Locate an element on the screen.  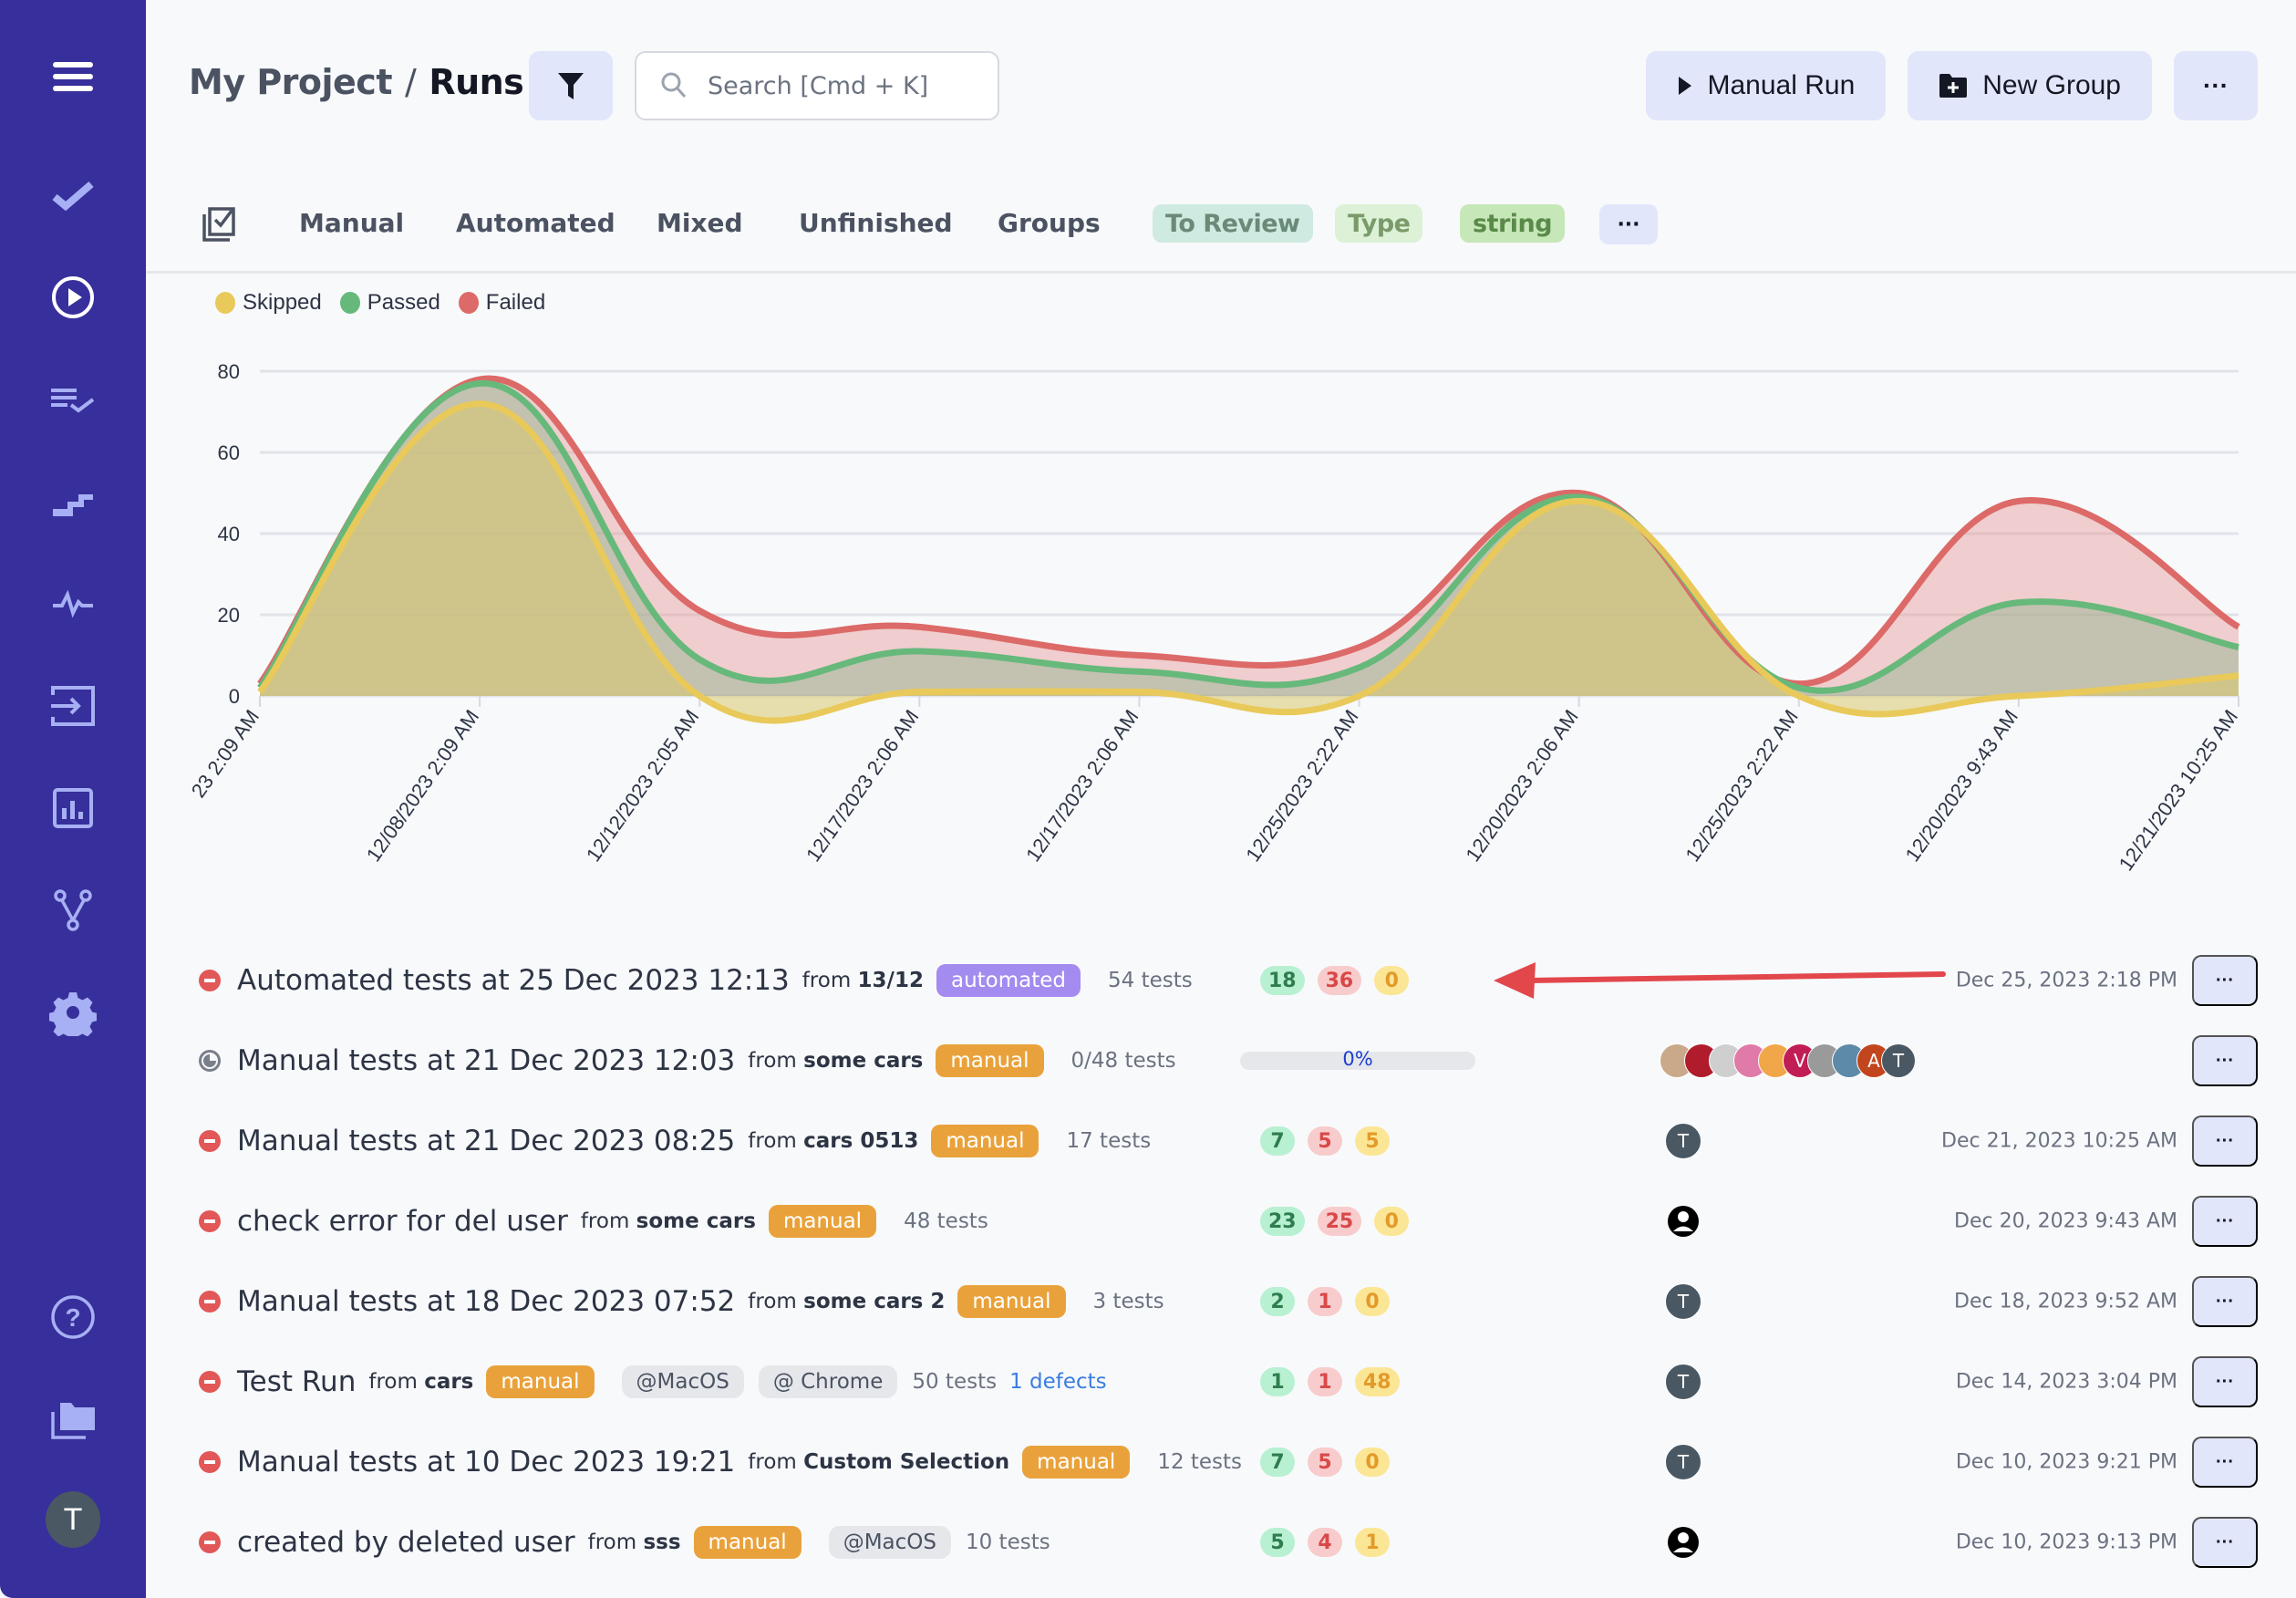
check-icon is located at coordinates (73, 197).